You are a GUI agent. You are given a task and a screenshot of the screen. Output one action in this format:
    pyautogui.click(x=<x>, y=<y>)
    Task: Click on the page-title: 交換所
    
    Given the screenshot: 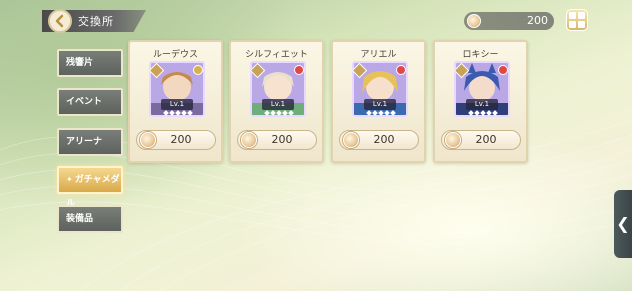 What is the action you would take?
    pyautogui.click(x=96, y=21)
    